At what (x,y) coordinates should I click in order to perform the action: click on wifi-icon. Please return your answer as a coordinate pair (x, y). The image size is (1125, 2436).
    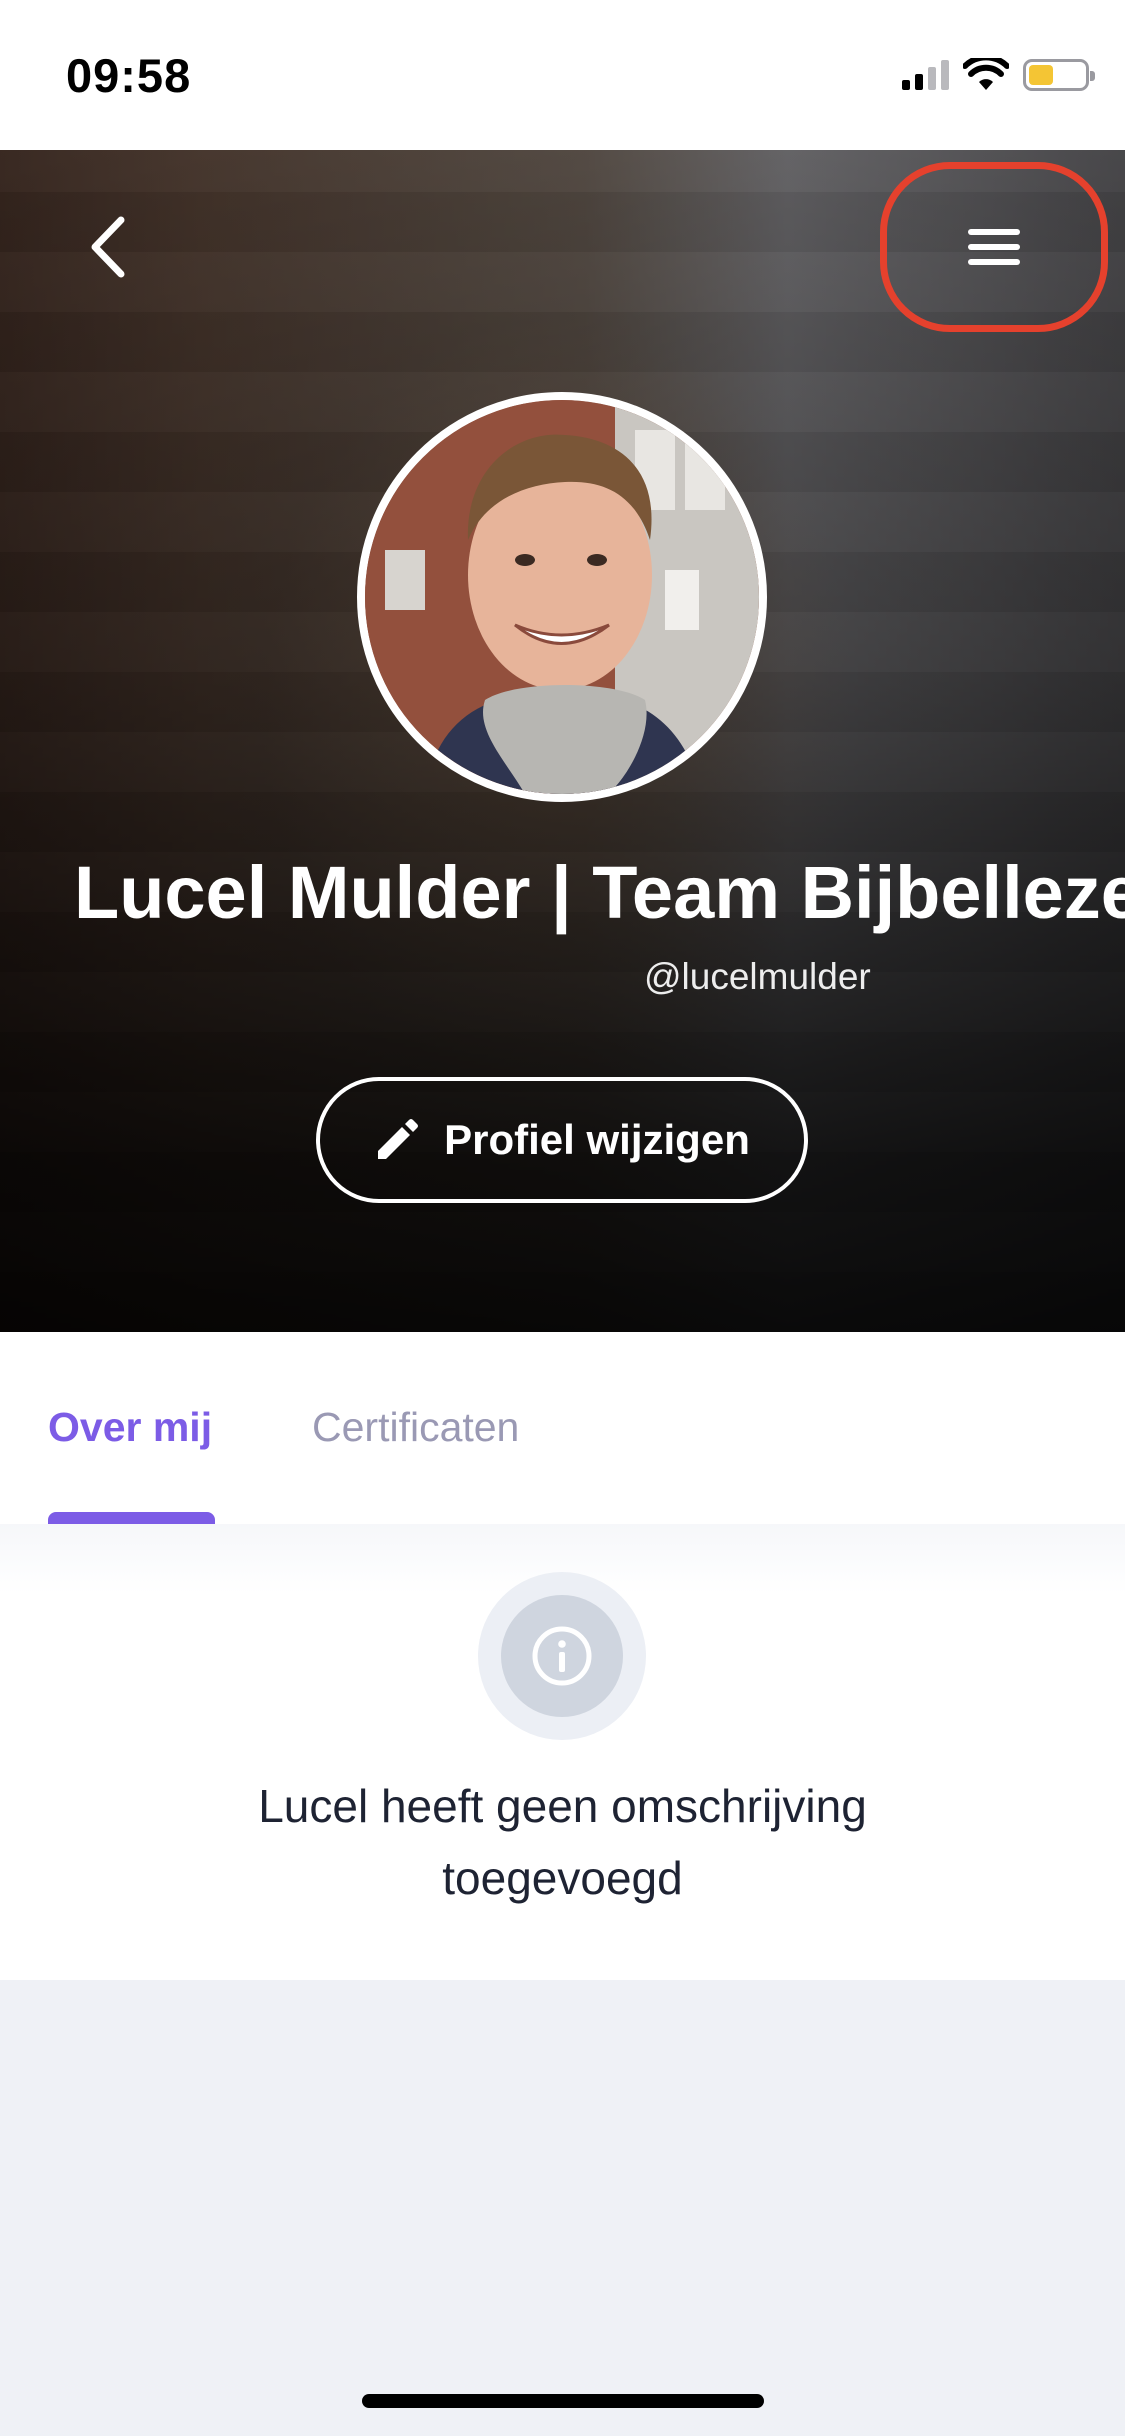
    Looking at the image, I should click on (986, 74).